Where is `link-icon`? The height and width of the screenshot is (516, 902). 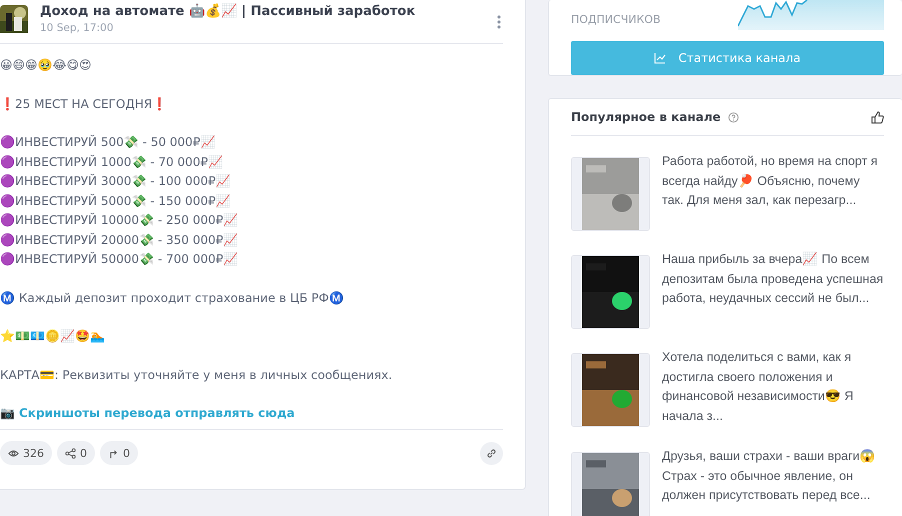
link-icon is located at coordinates (491, 453).